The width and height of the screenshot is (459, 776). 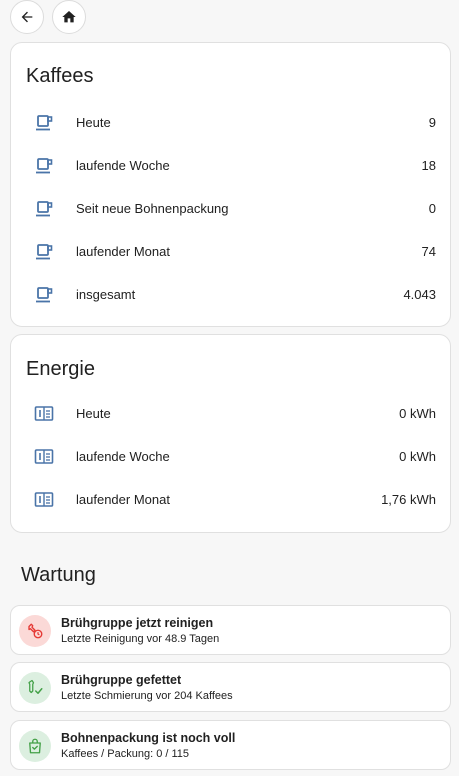 What do you see at coordinates (230, 208) in the screenshot?
I see `kaffees-row-bohnenpackung: Seit neue Bohnenpackung 0` at bounding box center [230, 208].